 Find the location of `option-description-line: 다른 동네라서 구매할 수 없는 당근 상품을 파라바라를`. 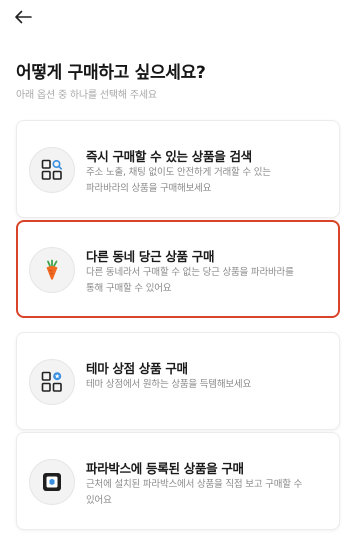

option-description-line: 다른 동네라서 구매할 수 없는 당근 상품을 파라바라를 is located at coordinates (190, 272).